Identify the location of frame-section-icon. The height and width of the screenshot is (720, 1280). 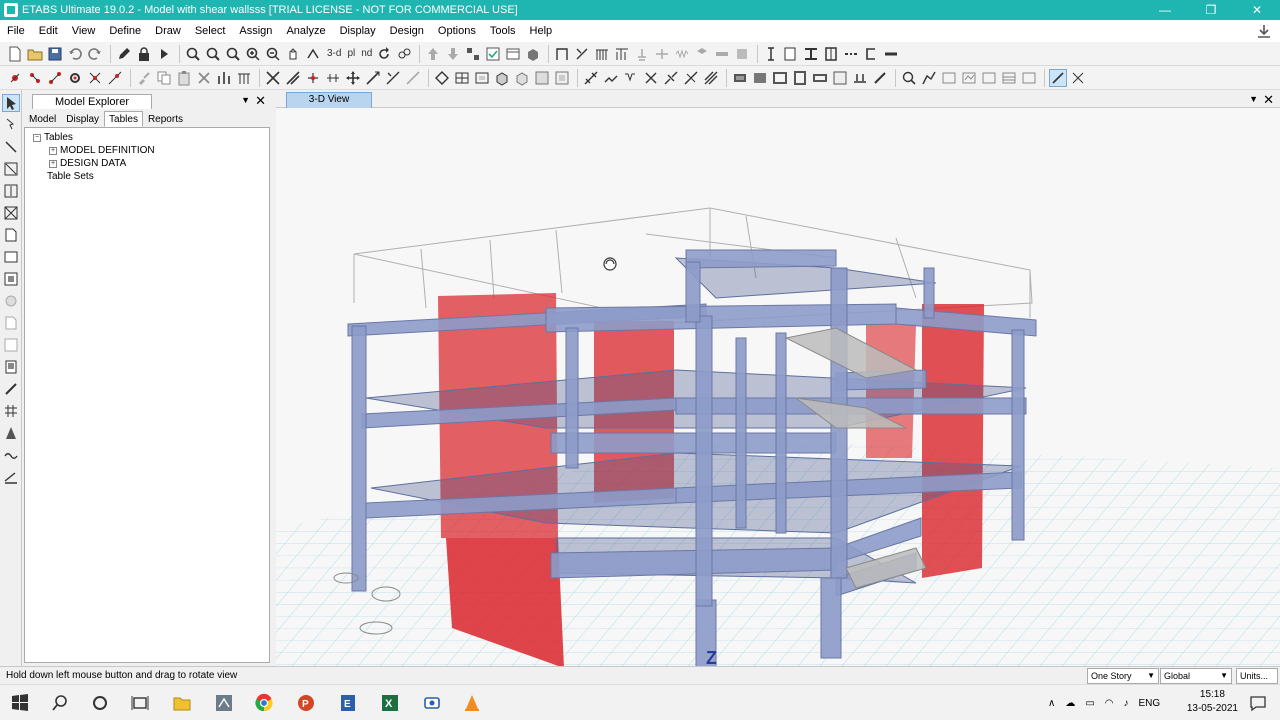
(622, 54).